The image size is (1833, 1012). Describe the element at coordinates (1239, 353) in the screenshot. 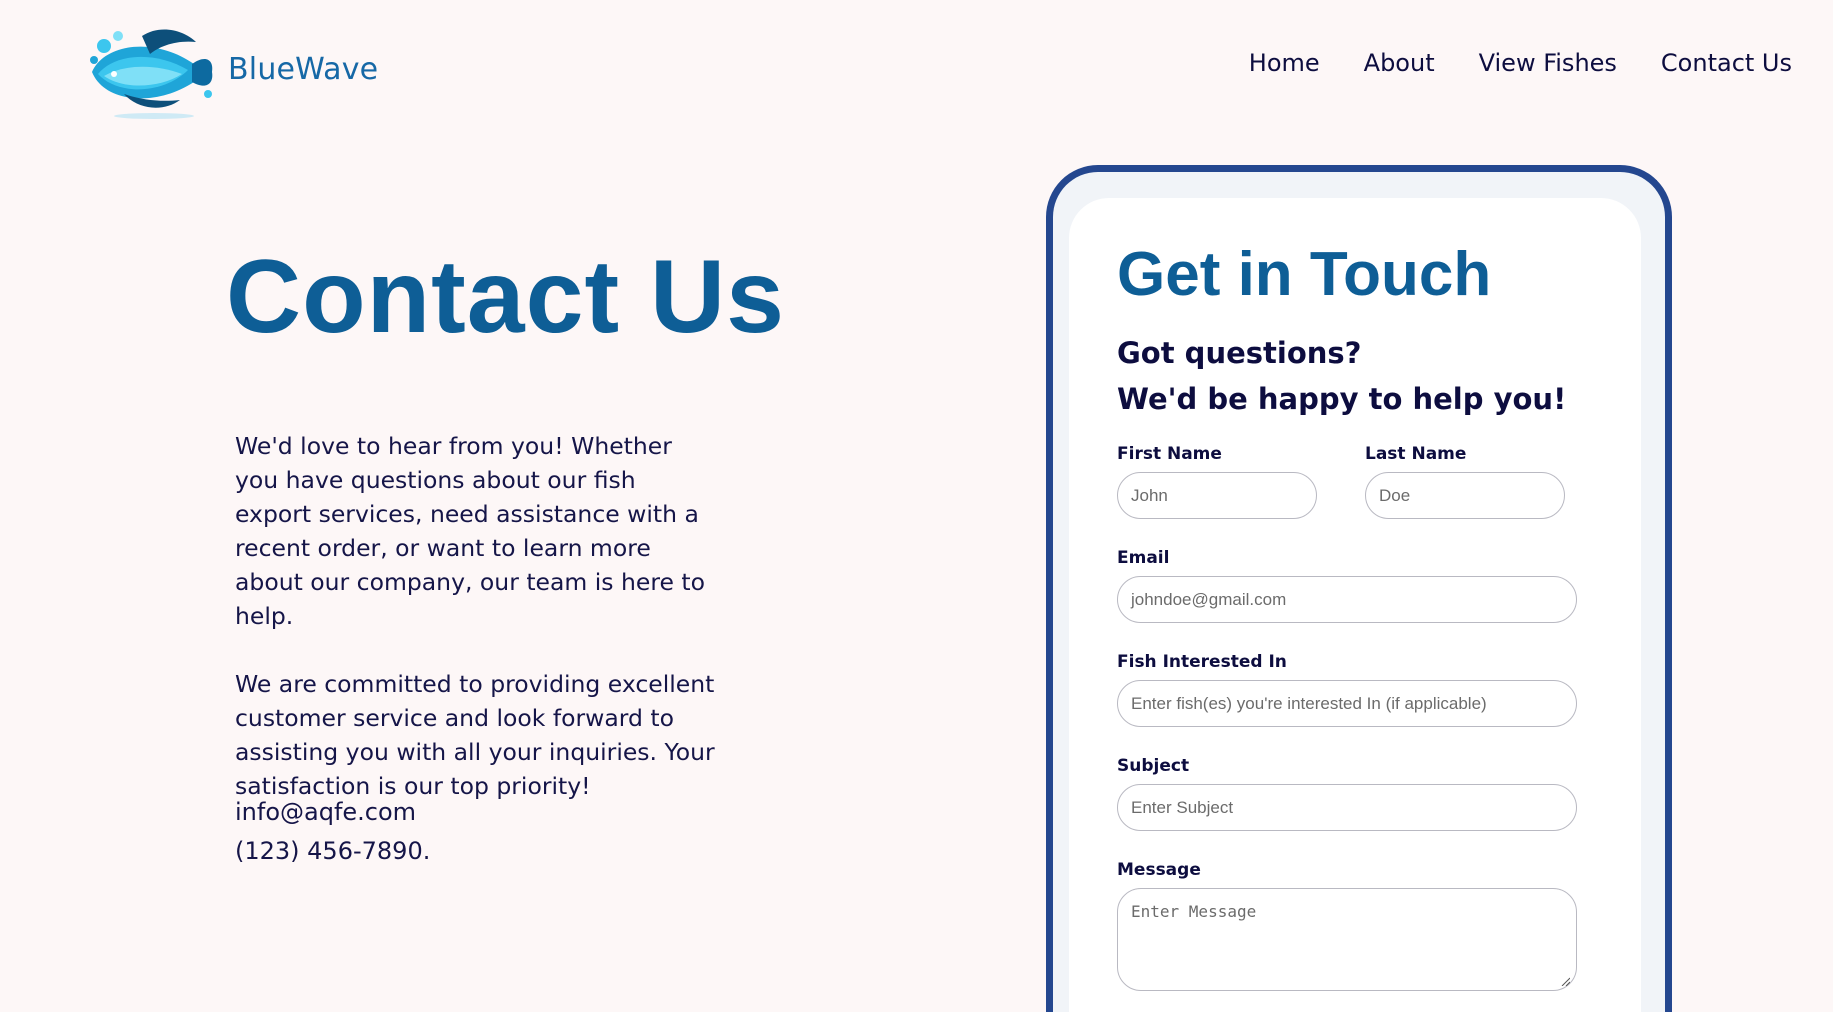

I see `form-subtitle-line-1: Got questions?` at that location.